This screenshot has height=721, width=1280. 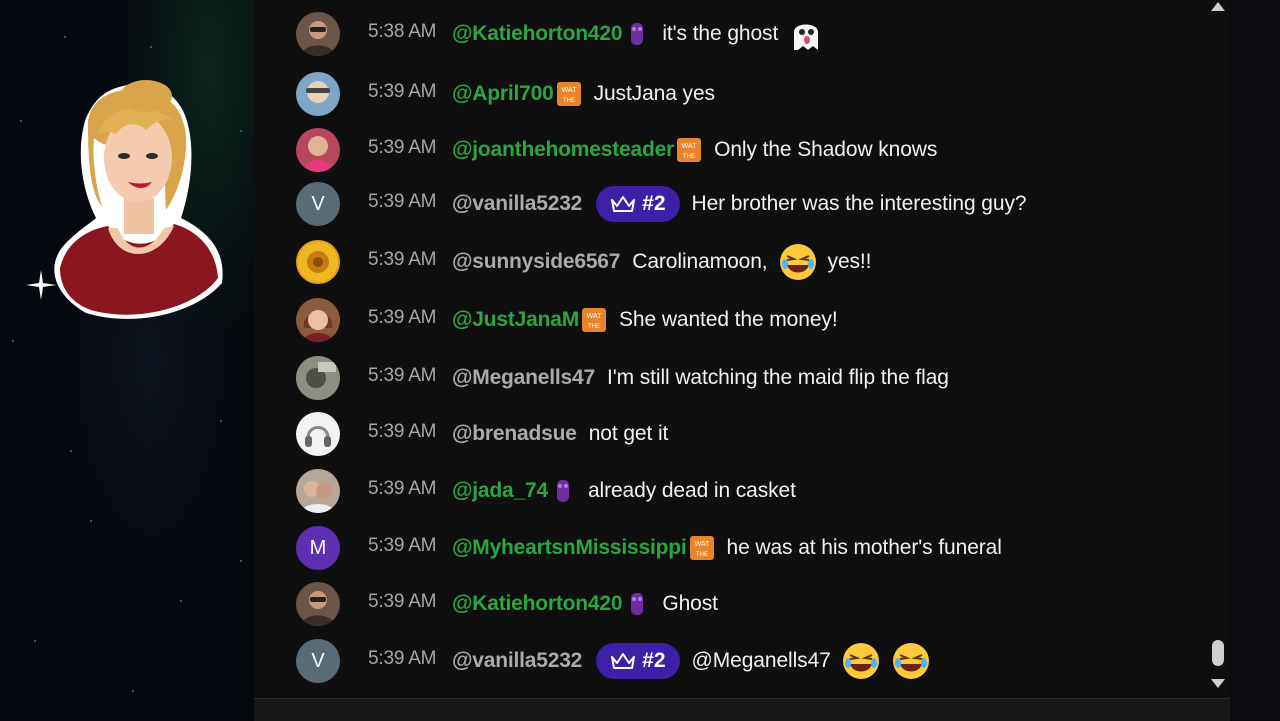 What do you see at coordinates (563, 150) in the screenshot?
I see `author-name: @joanthehomesteader` at bounding box center [563, 150].